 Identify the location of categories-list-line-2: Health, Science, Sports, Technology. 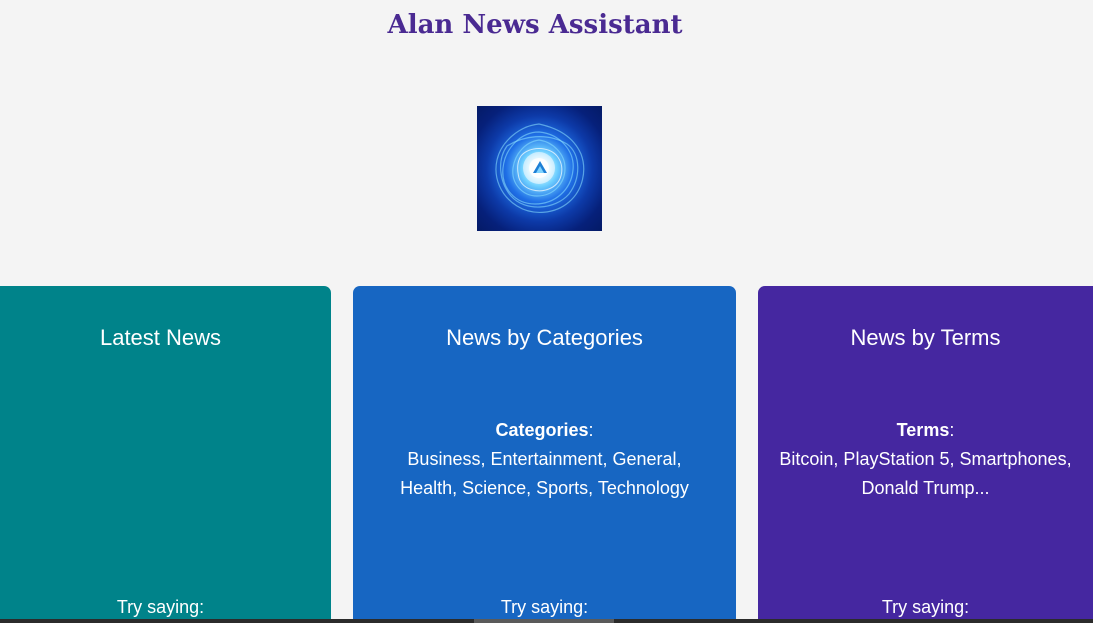
(544, 488).